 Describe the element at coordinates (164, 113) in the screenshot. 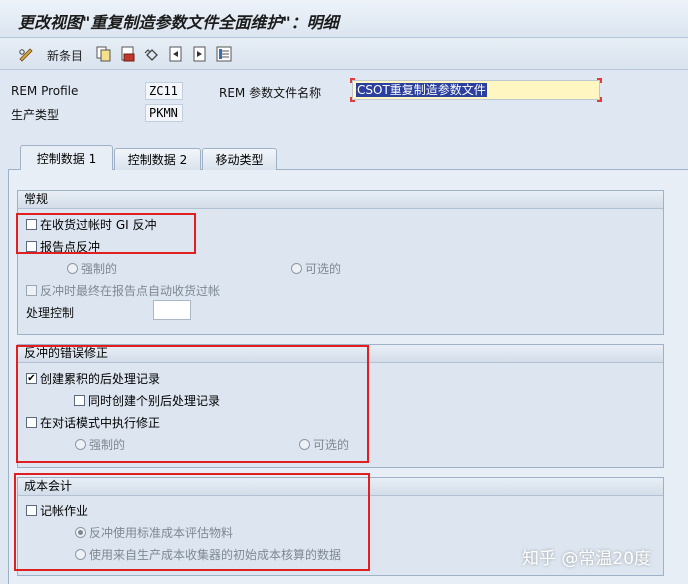

I see `production-type-field: PKMN` at that location.